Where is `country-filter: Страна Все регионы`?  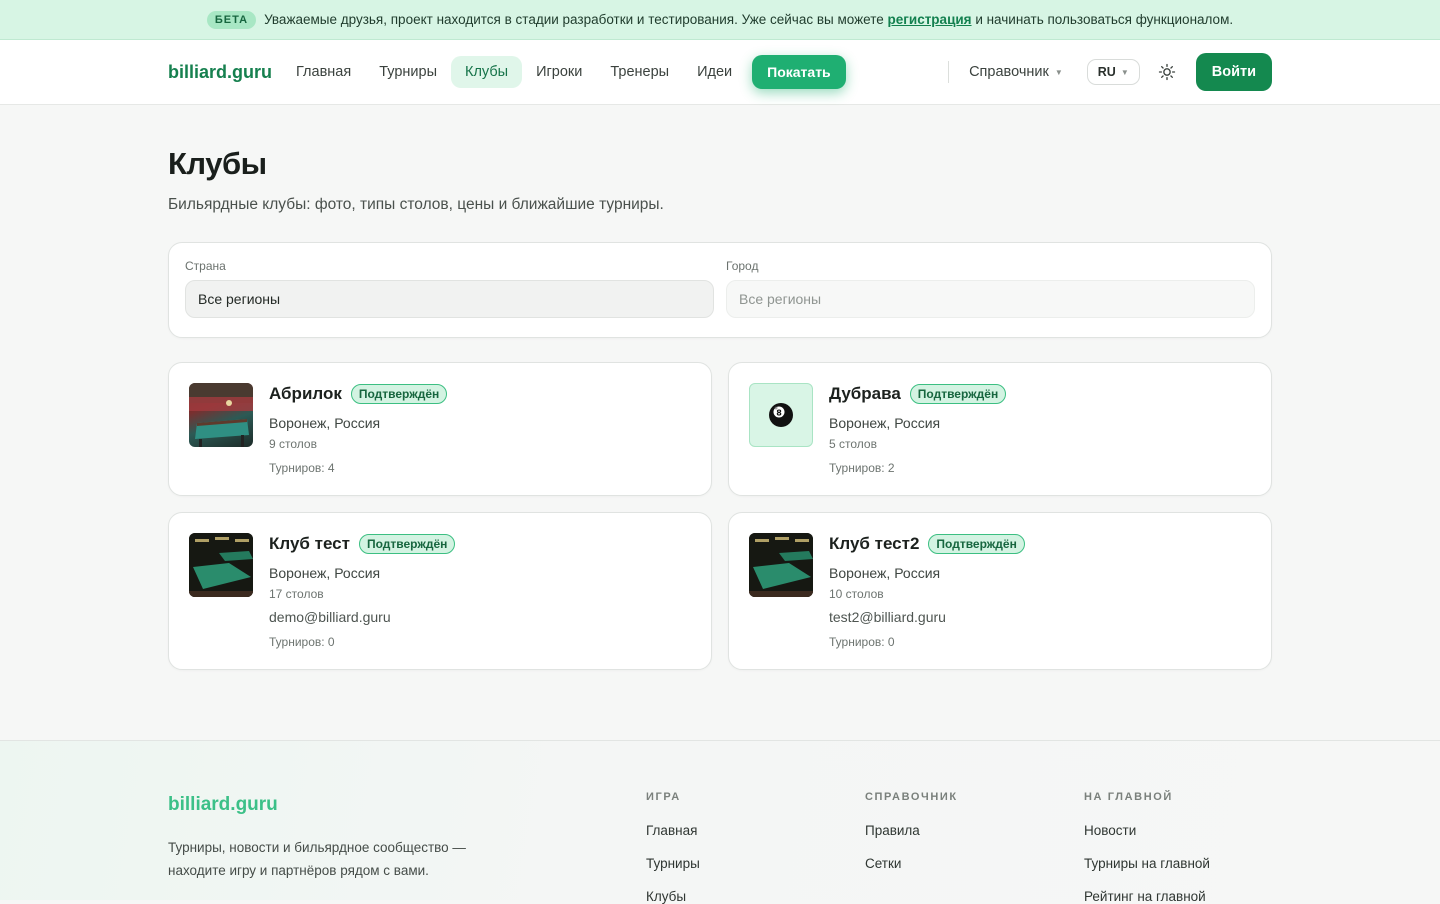
country-filter: Страна Все регионы is located at coordinates (449, 290).